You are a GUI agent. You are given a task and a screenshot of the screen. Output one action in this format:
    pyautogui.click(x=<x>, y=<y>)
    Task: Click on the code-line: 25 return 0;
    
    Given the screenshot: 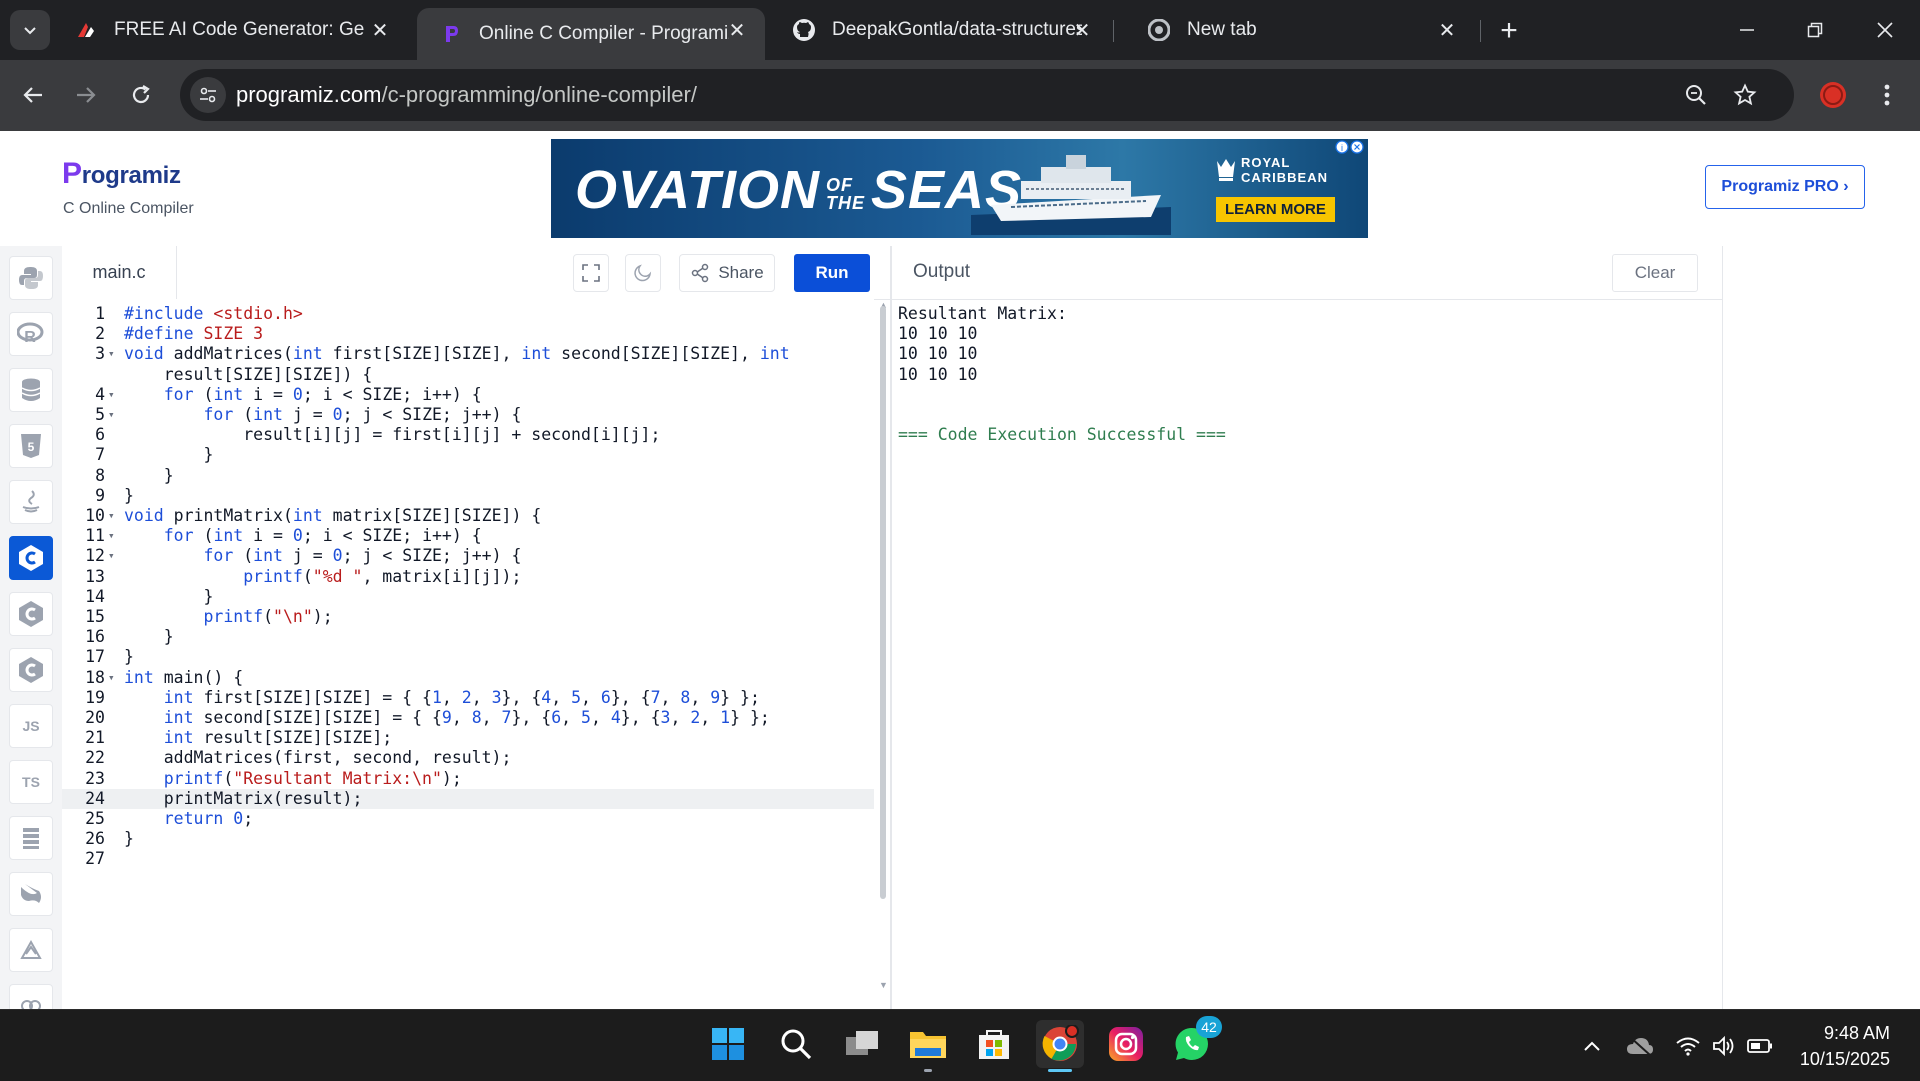 What is the action you would take?
    pyautogui.click(x=468, y=819)
    